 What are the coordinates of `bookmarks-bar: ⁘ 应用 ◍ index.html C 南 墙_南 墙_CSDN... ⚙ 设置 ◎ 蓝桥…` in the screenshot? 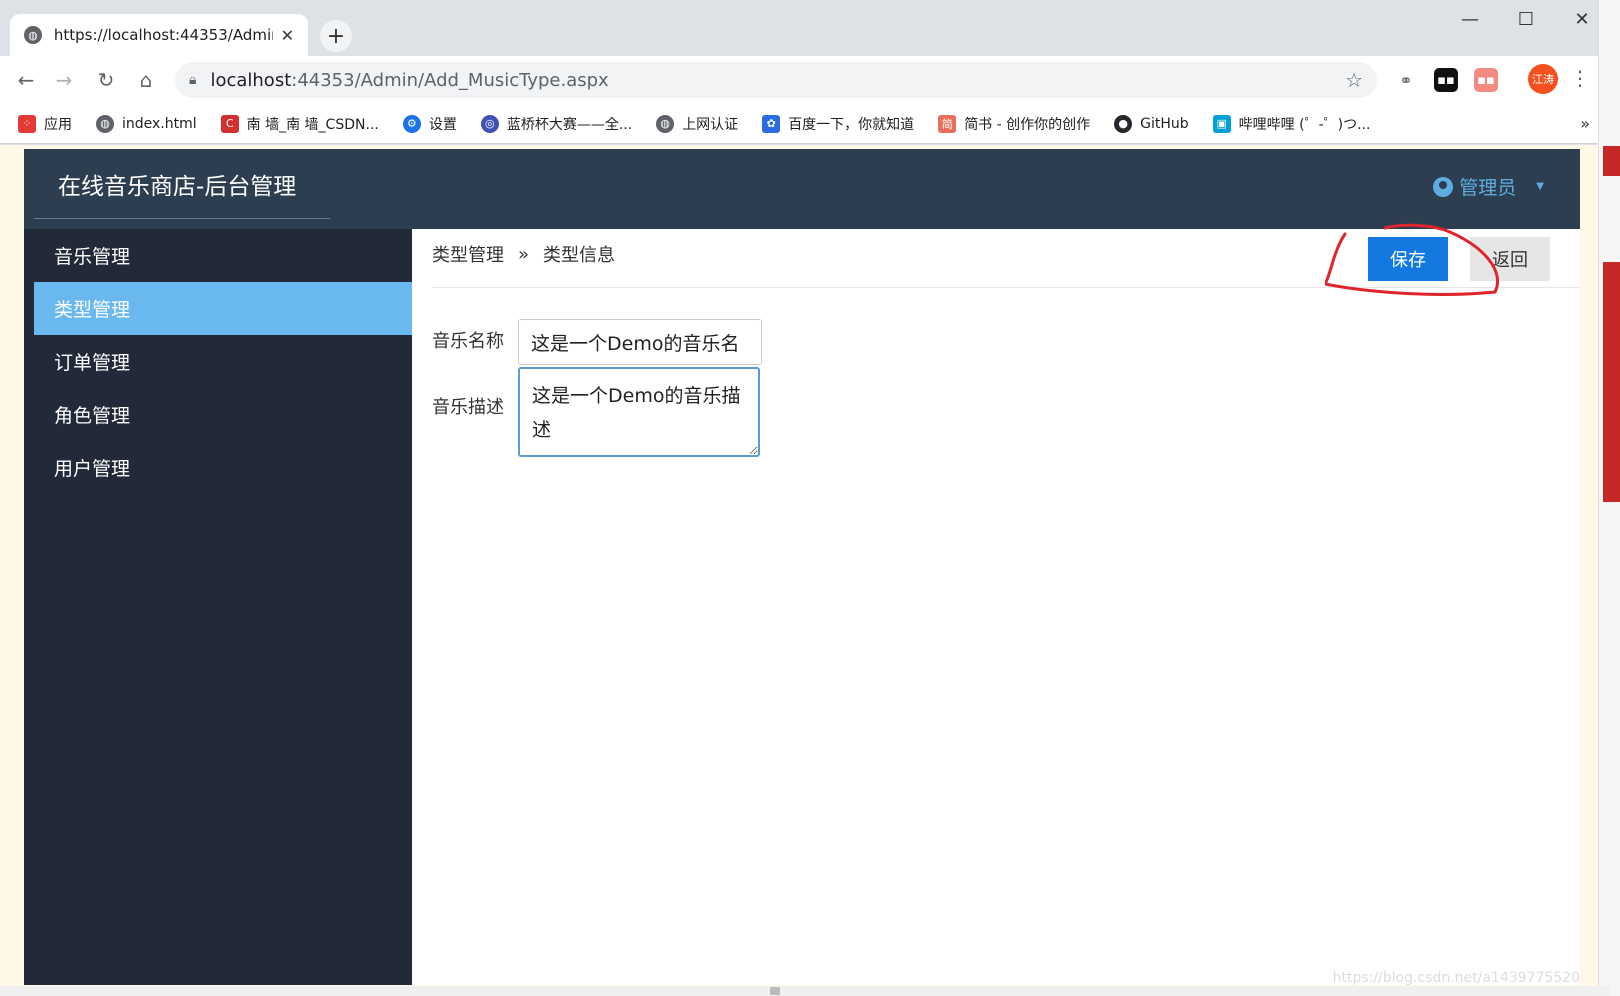 It's located at (805, 124).